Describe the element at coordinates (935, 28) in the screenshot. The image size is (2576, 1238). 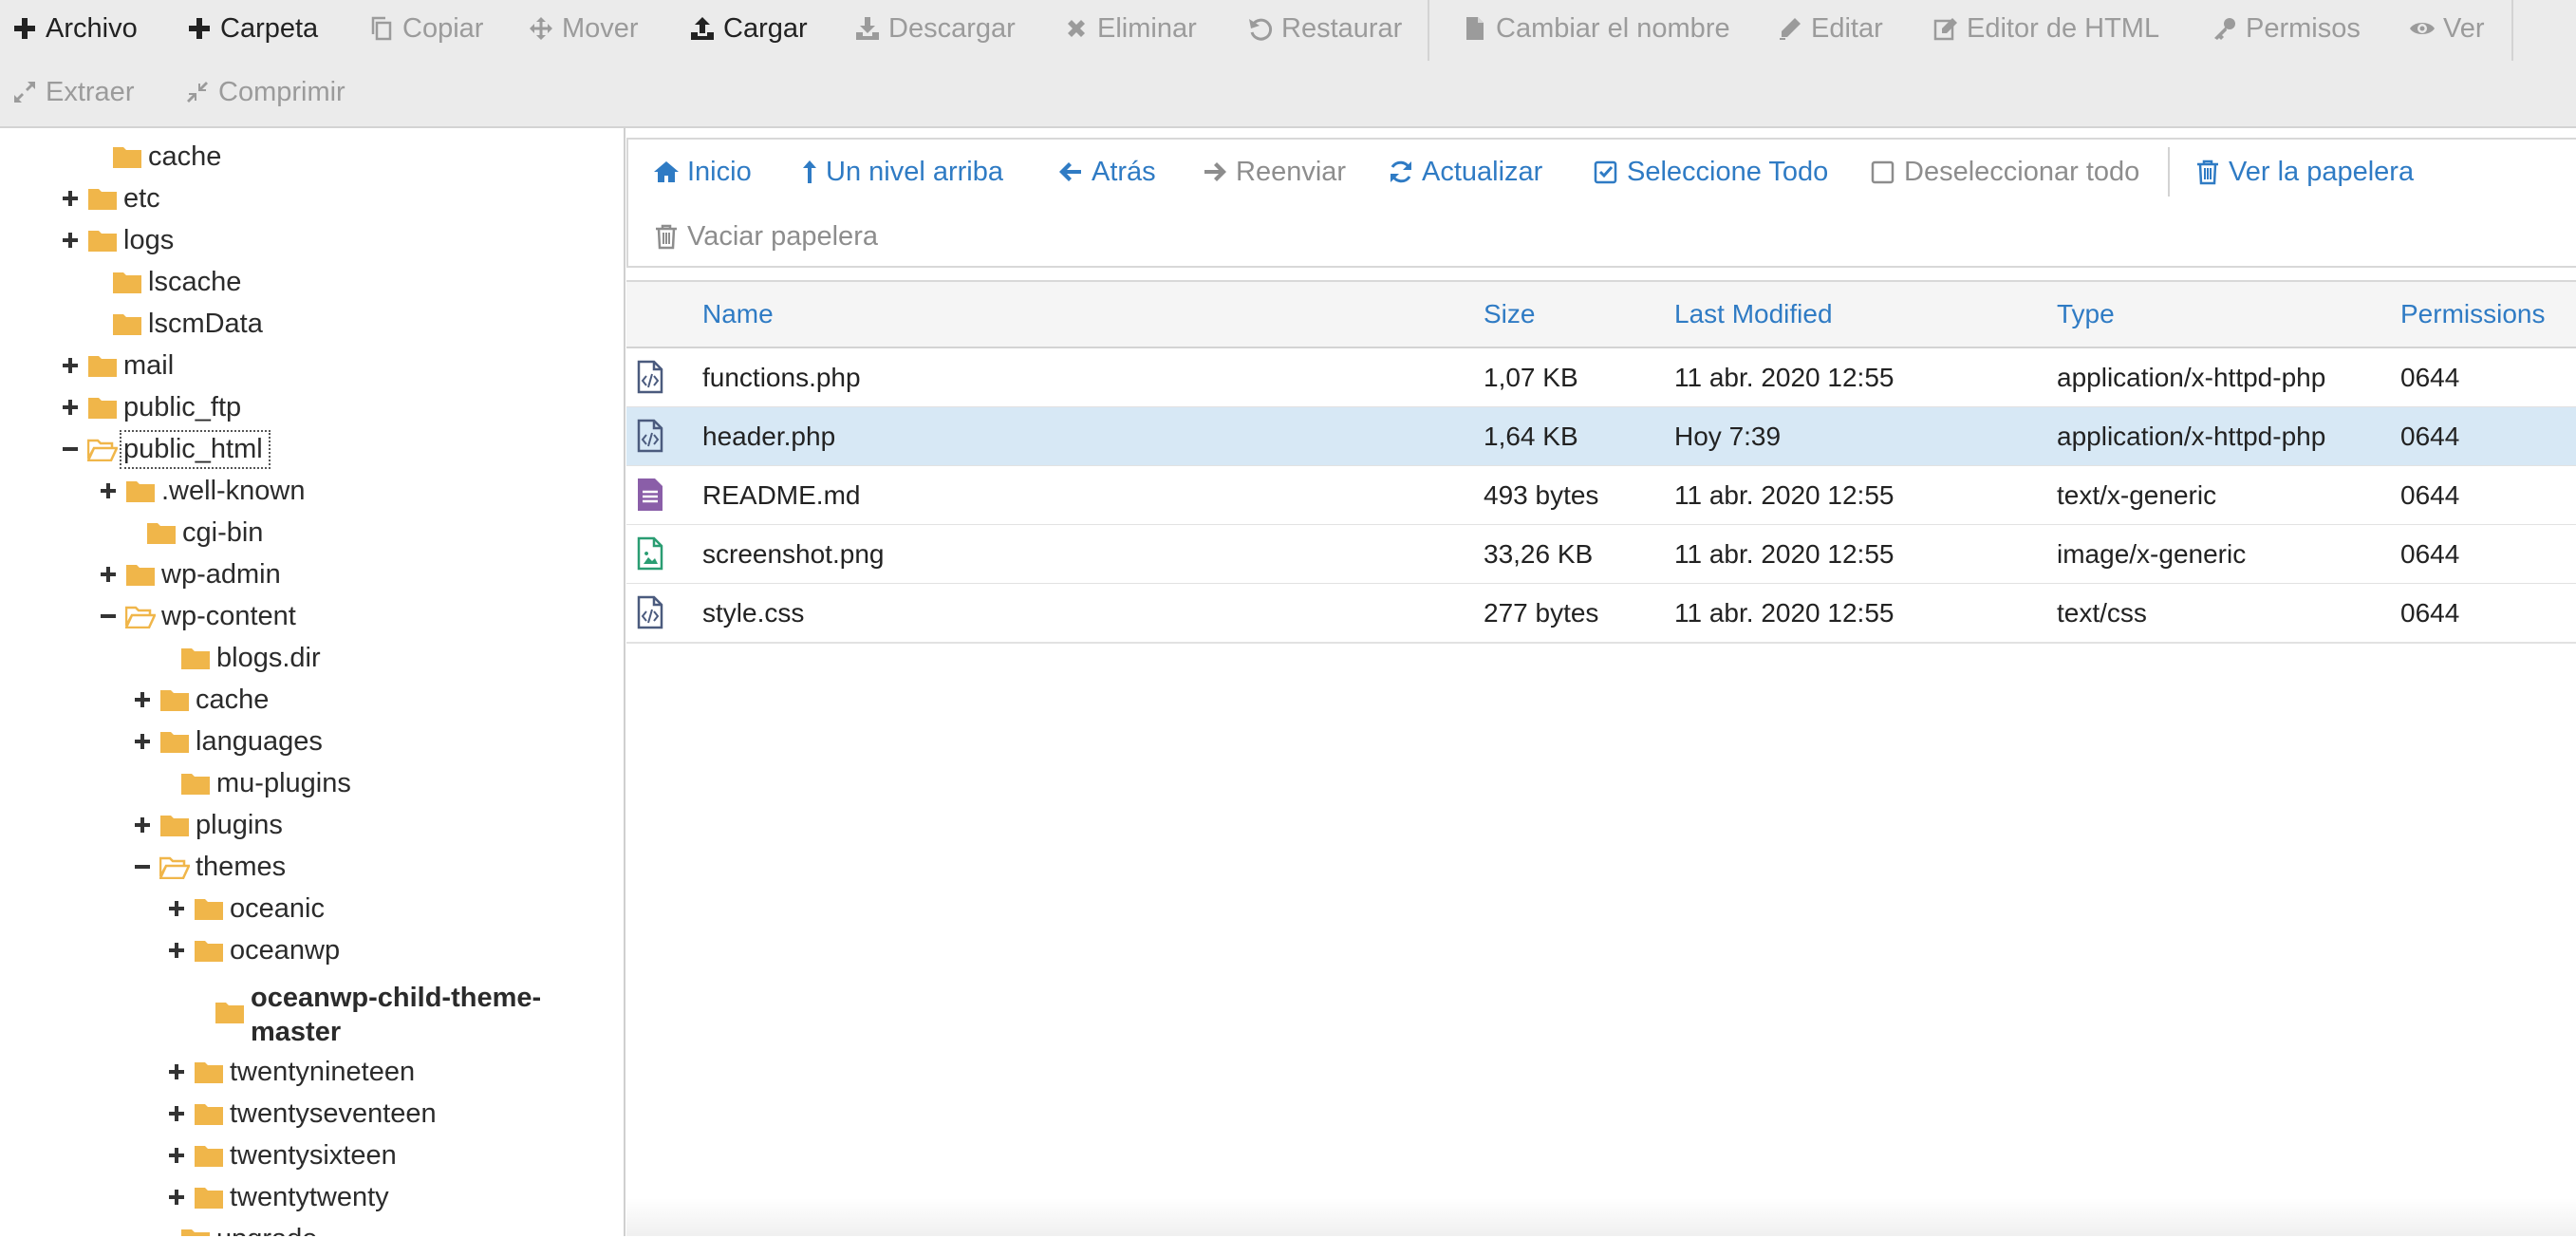
I see `download-button: Descargar` at that location.